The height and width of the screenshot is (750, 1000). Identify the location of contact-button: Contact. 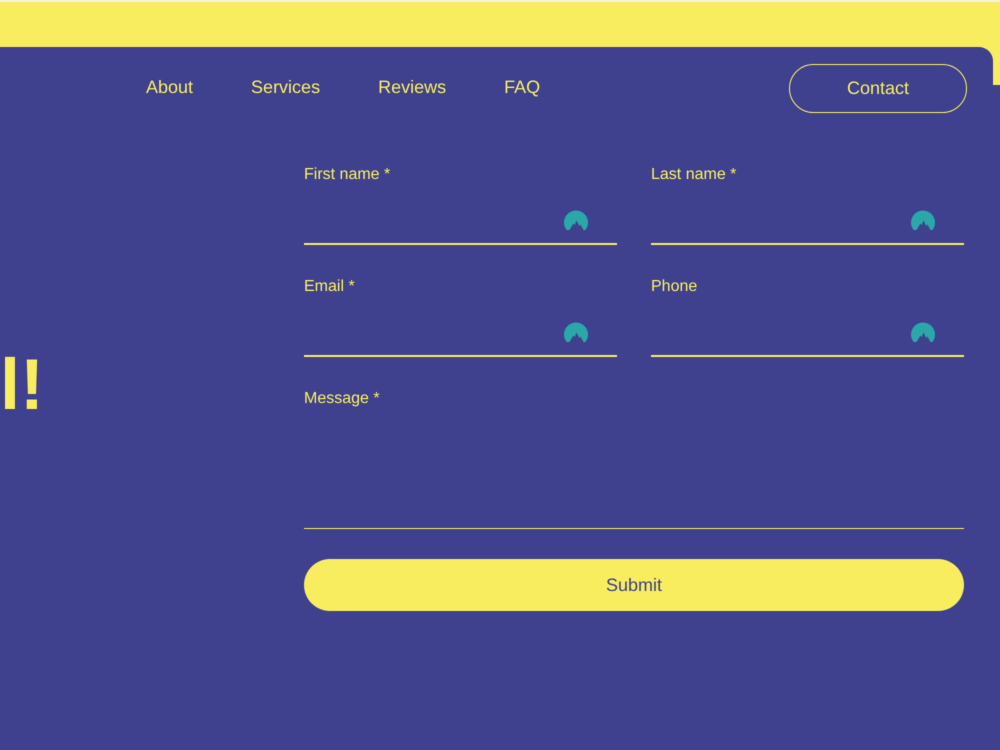
(878, 88).